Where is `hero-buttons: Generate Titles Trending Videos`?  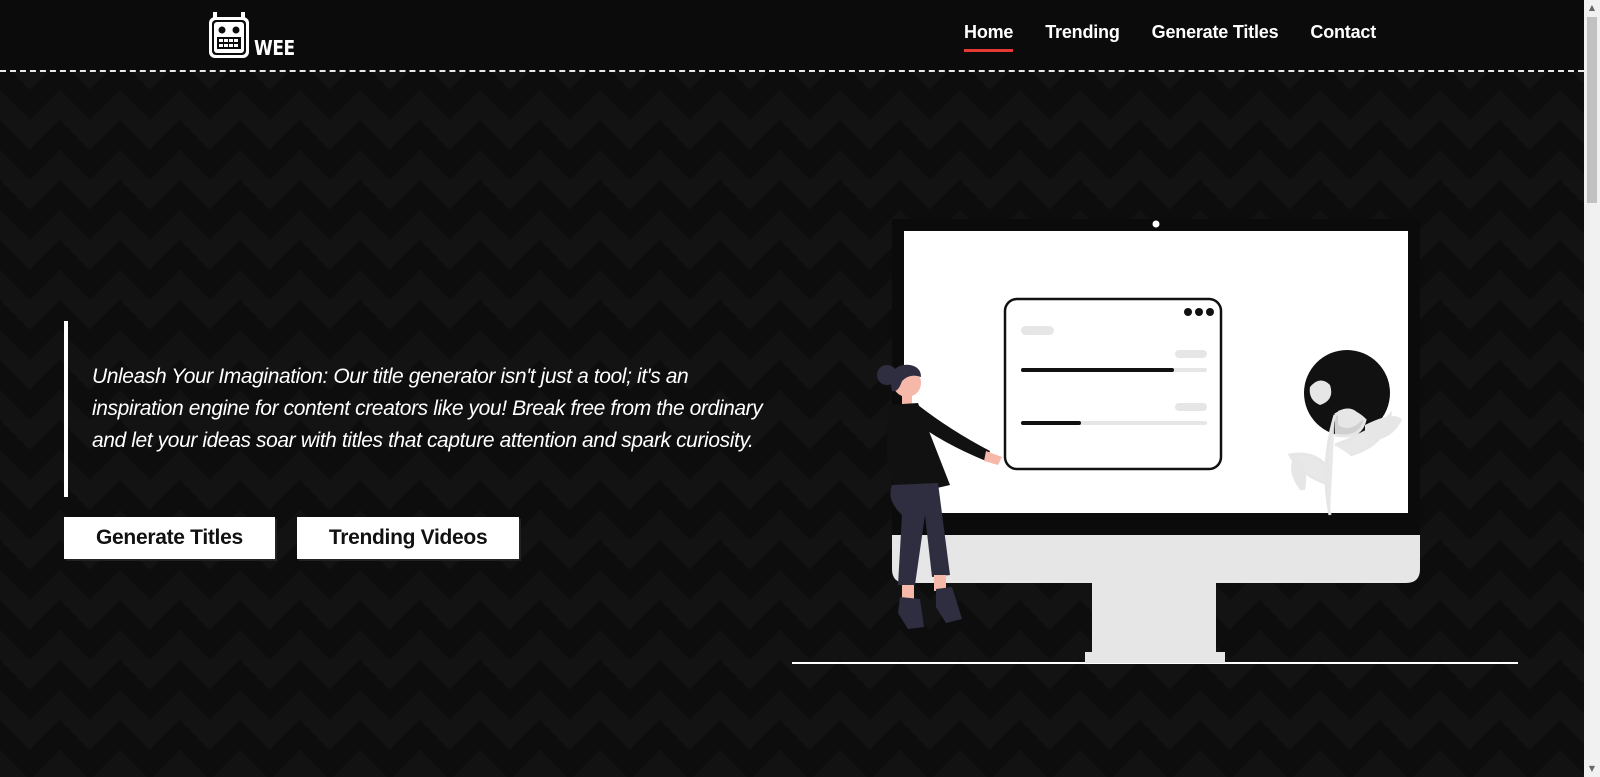 hero-buttons: Generate Titles Trending Videos is located at coordinates (292, 538).